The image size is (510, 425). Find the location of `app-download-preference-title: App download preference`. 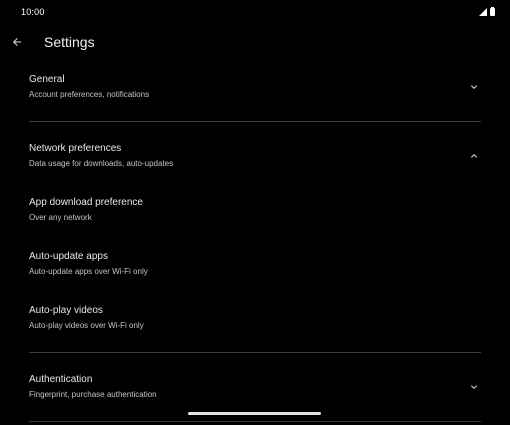

app-download-preference-title: App download preference is located at coordinates (86, 202).